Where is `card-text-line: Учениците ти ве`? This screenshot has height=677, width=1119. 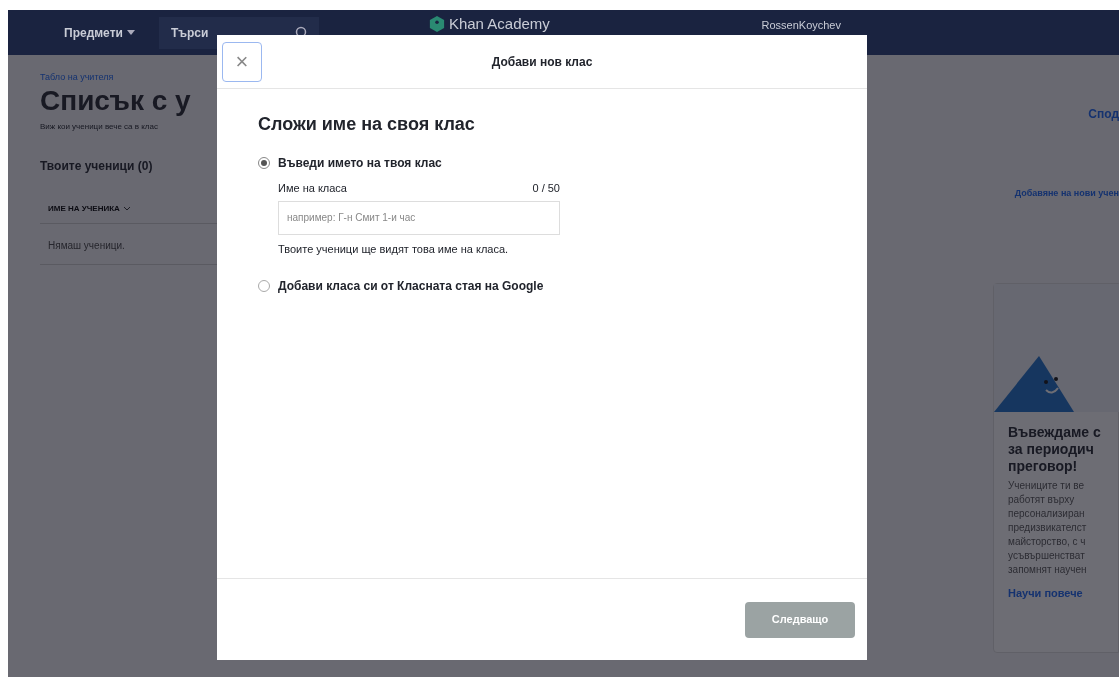 card-text-line: Учениците ти ве is located at coordinates (1047, 485).